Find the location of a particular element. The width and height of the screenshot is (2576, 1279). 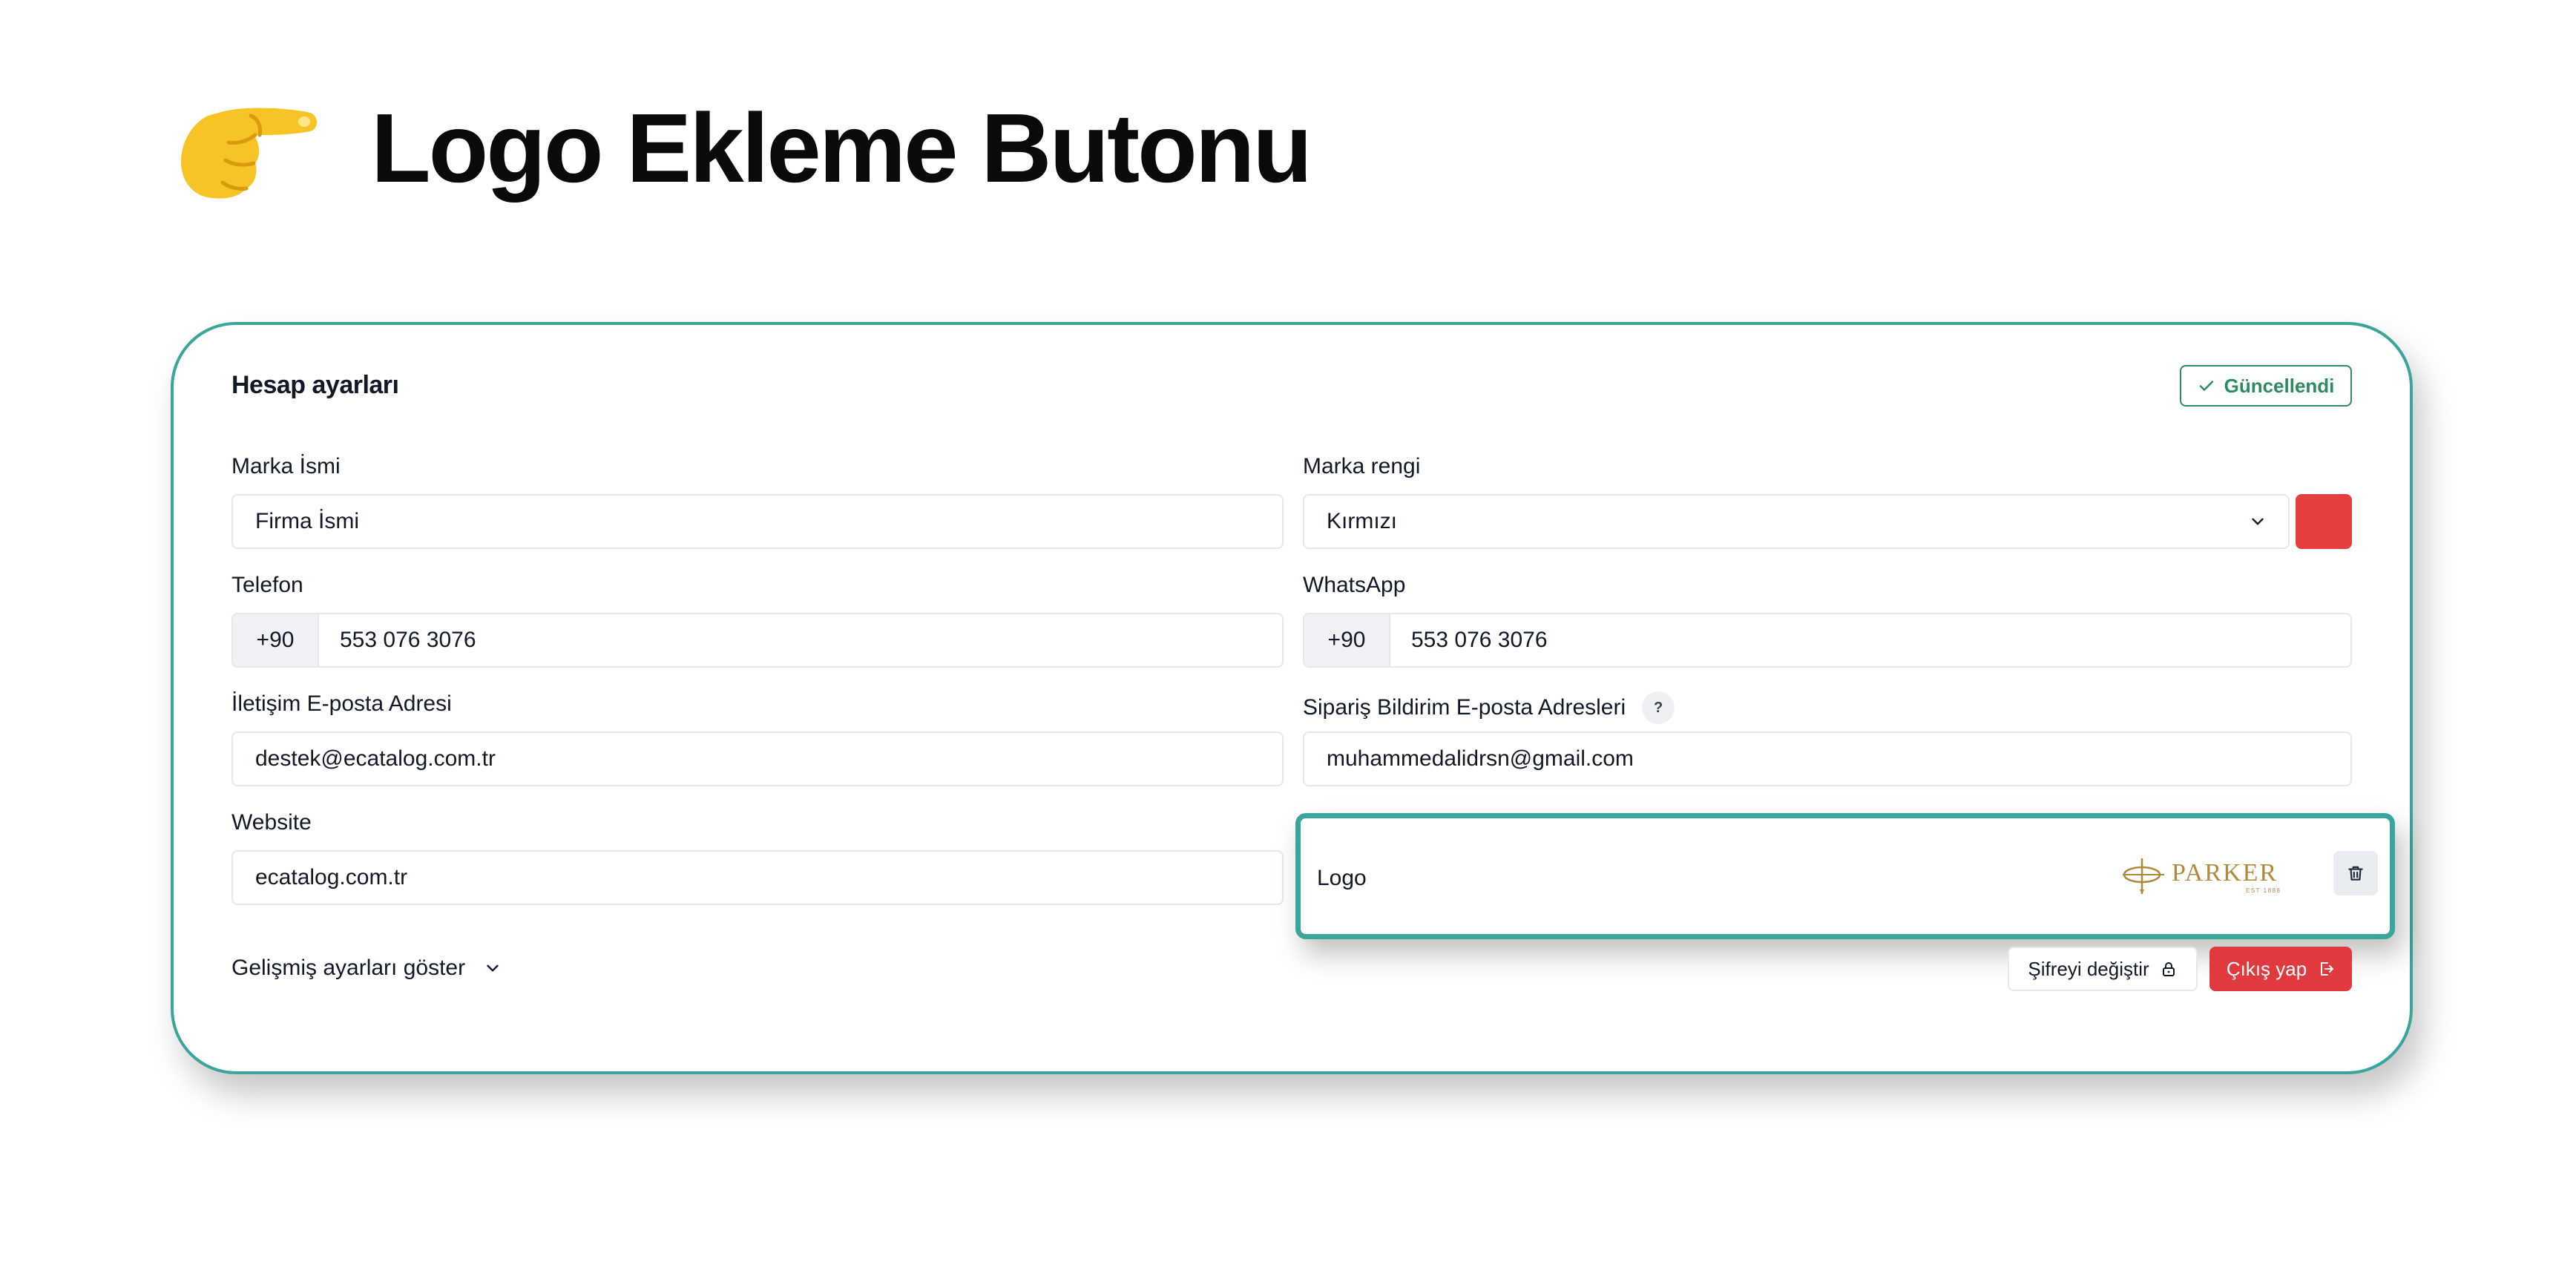

check-icon is located at coordinates (2206, 386).